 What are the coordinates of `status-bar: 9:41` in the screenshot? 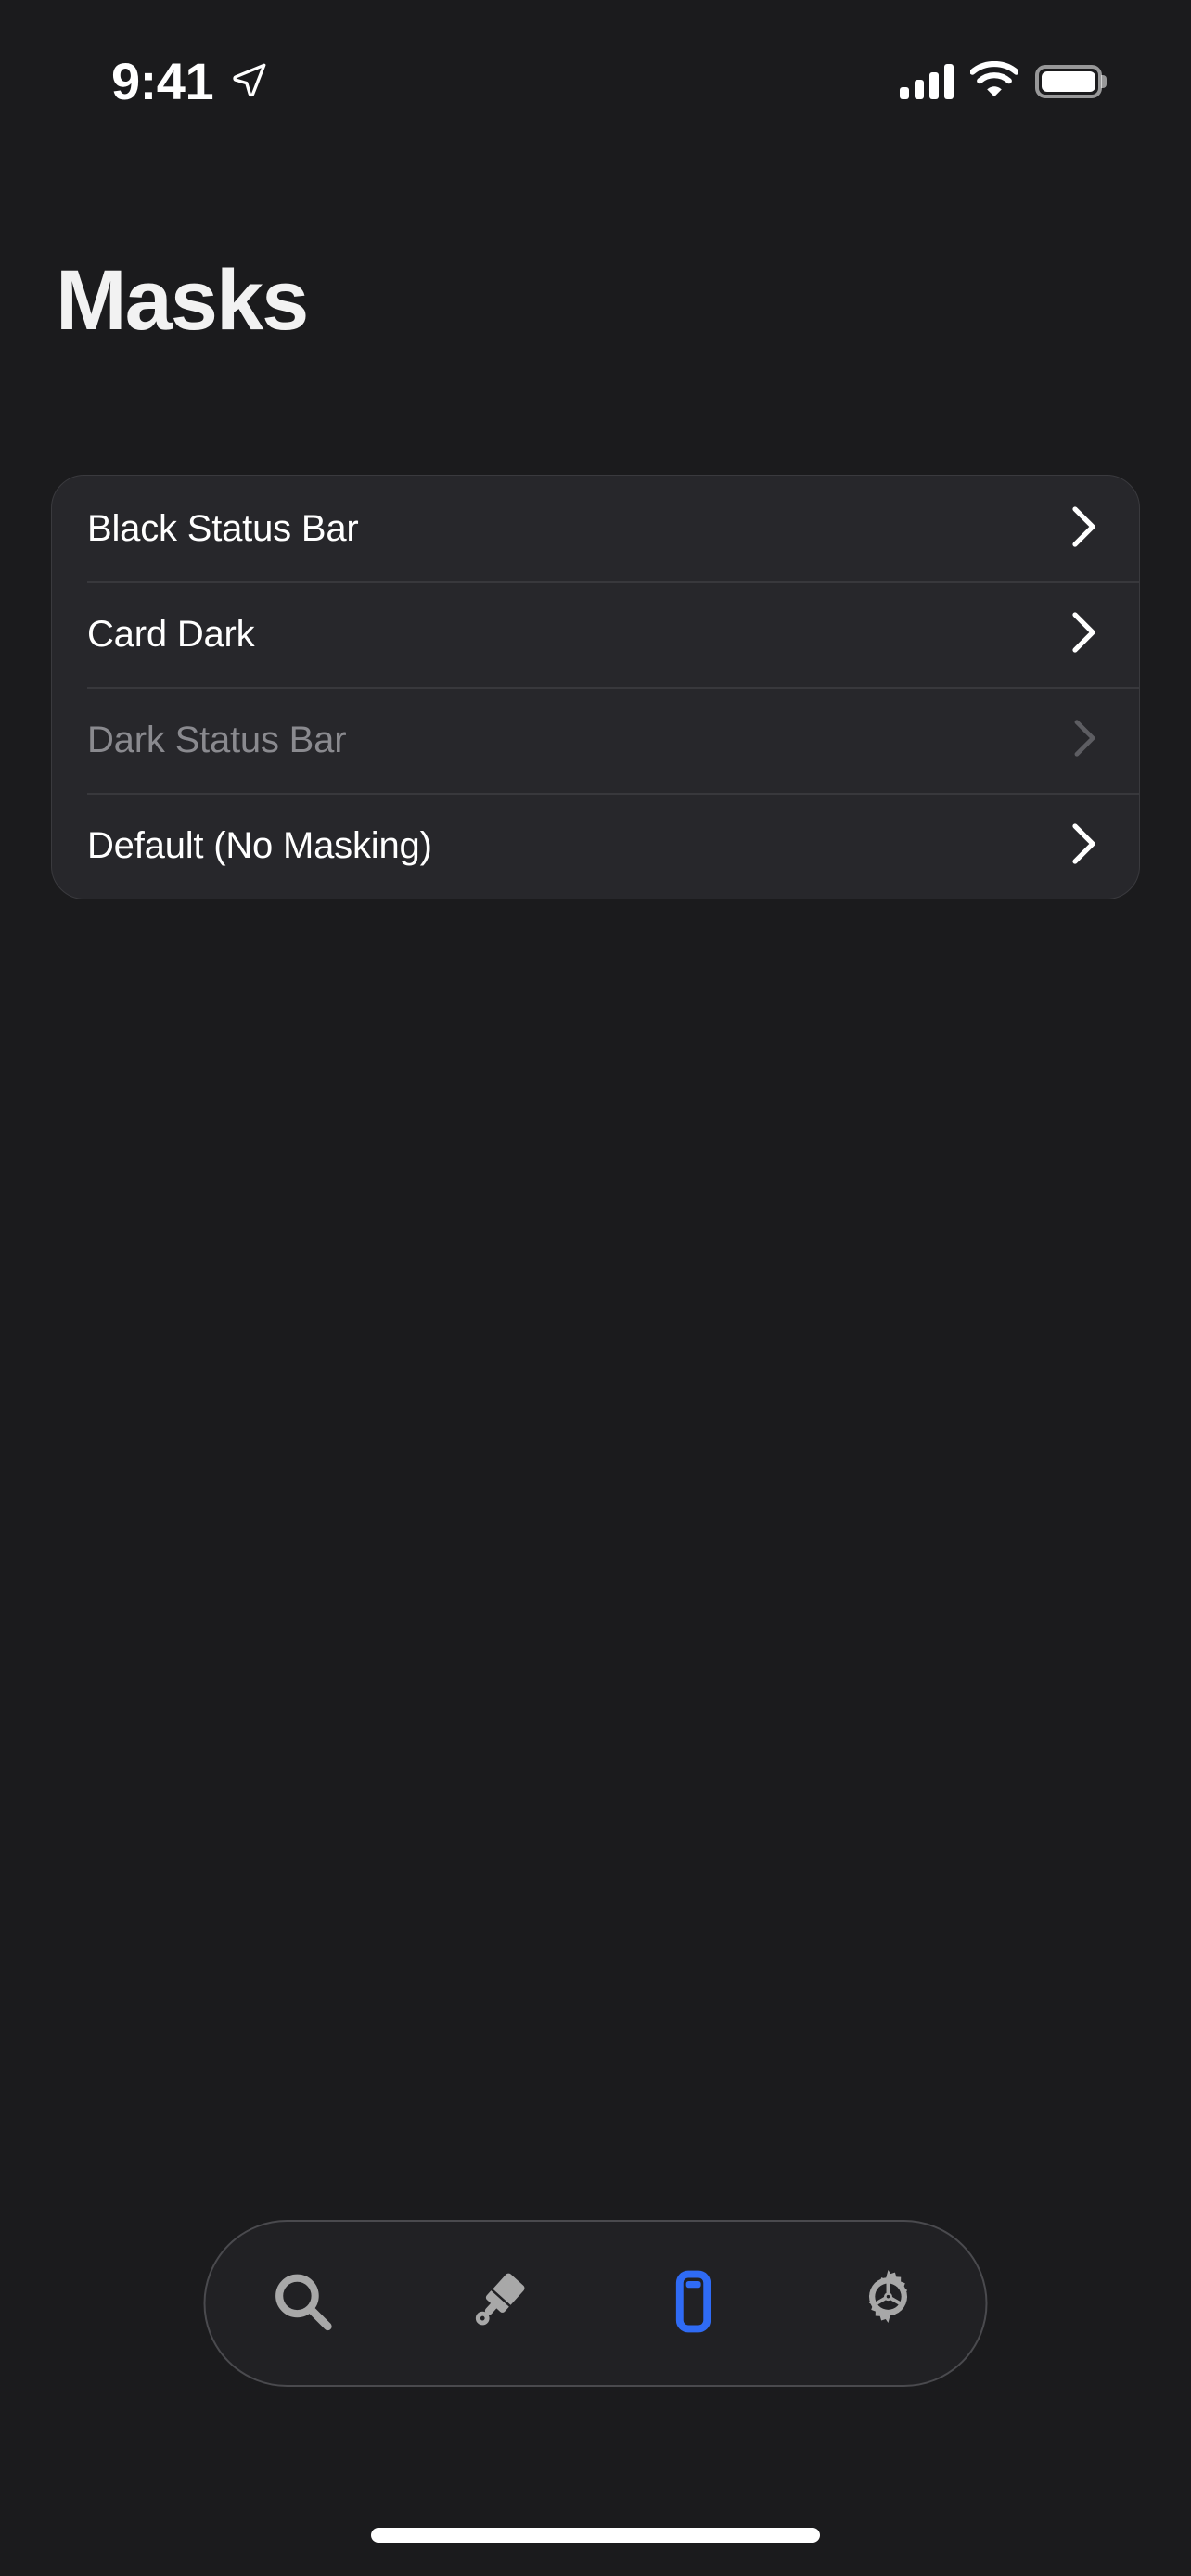 It's located at (595, 74).